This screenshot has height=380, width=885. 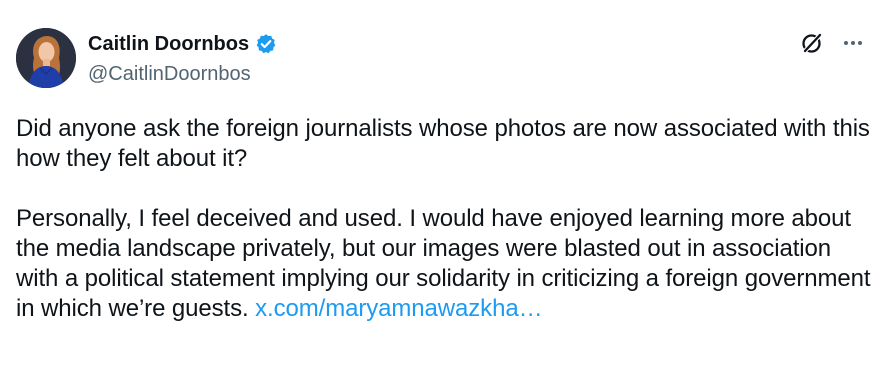 I want to click on author-display-name: Caitlin Doornbos, so click(x=168, y=44).